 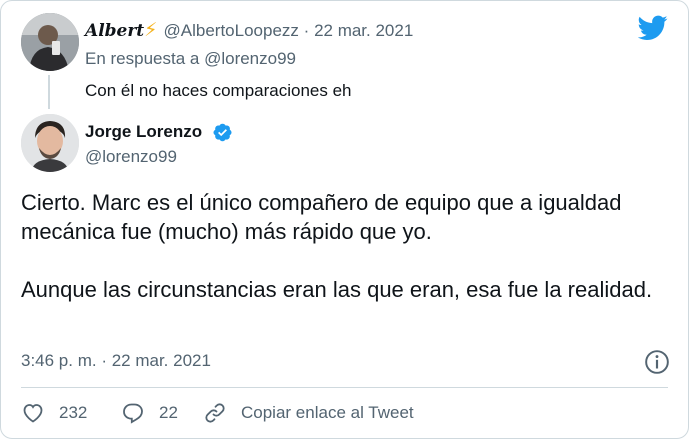 What do you see at coordinates (114, 31) in the screenshot?
I see `reply-author-name: Albert` at bounding box center [114, 31].